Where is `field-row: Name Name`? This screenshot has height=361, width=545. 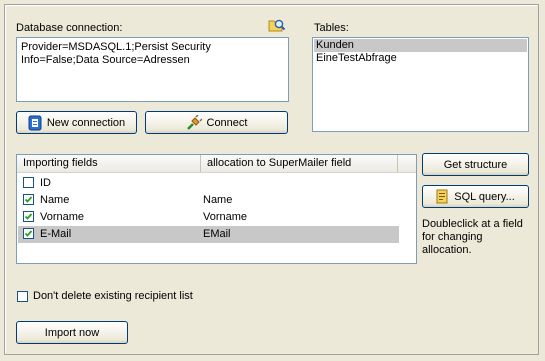
field-row: Name Name is located at coordinates (208, 200).